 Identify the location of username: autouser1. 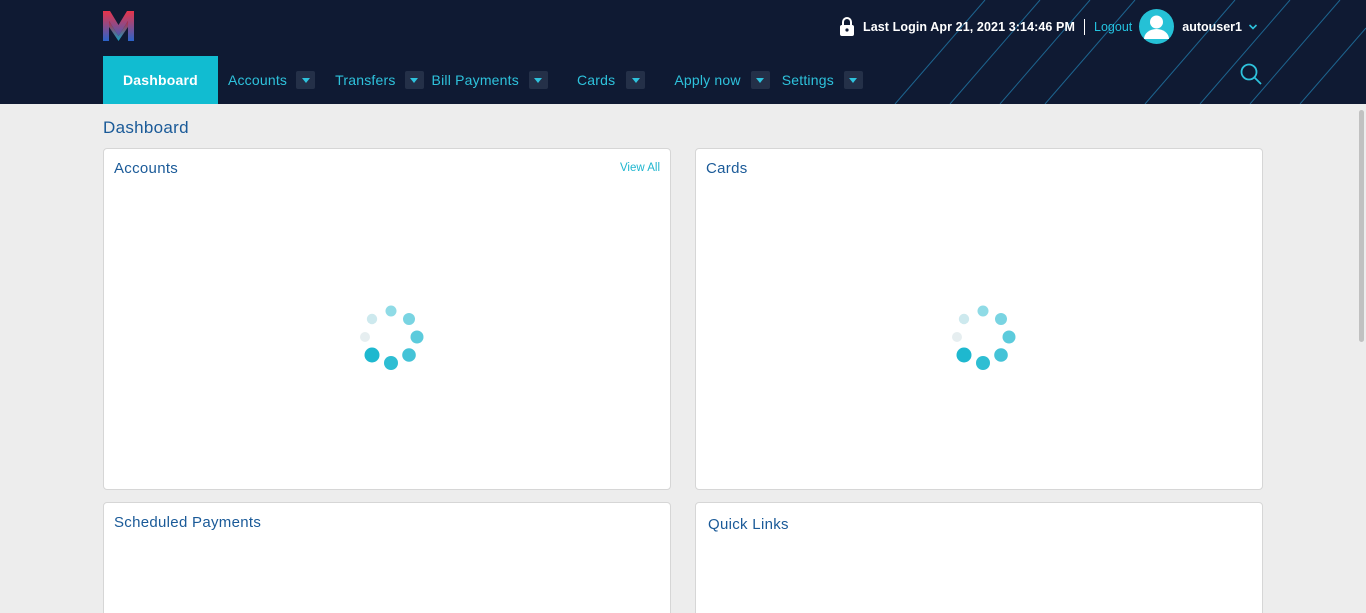
(1212, 27).